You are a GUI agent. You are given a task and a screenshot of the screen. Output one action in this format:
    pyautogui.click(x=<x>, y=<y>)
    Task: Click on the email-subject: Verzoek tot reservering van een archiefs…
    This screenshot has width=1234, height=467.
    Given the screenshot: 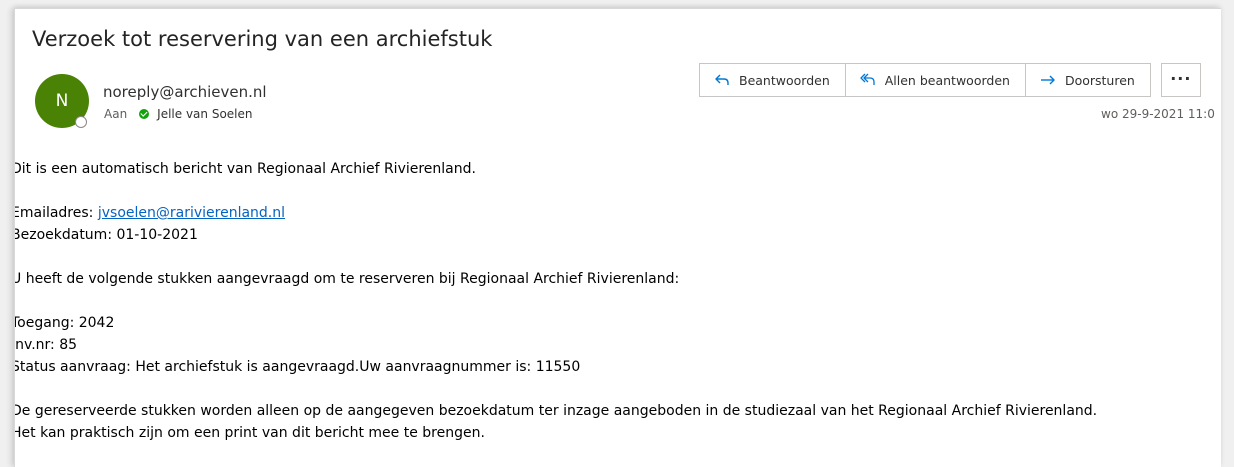 What is the action you would take?
    pyautogui.click(x=262, y=39)
    